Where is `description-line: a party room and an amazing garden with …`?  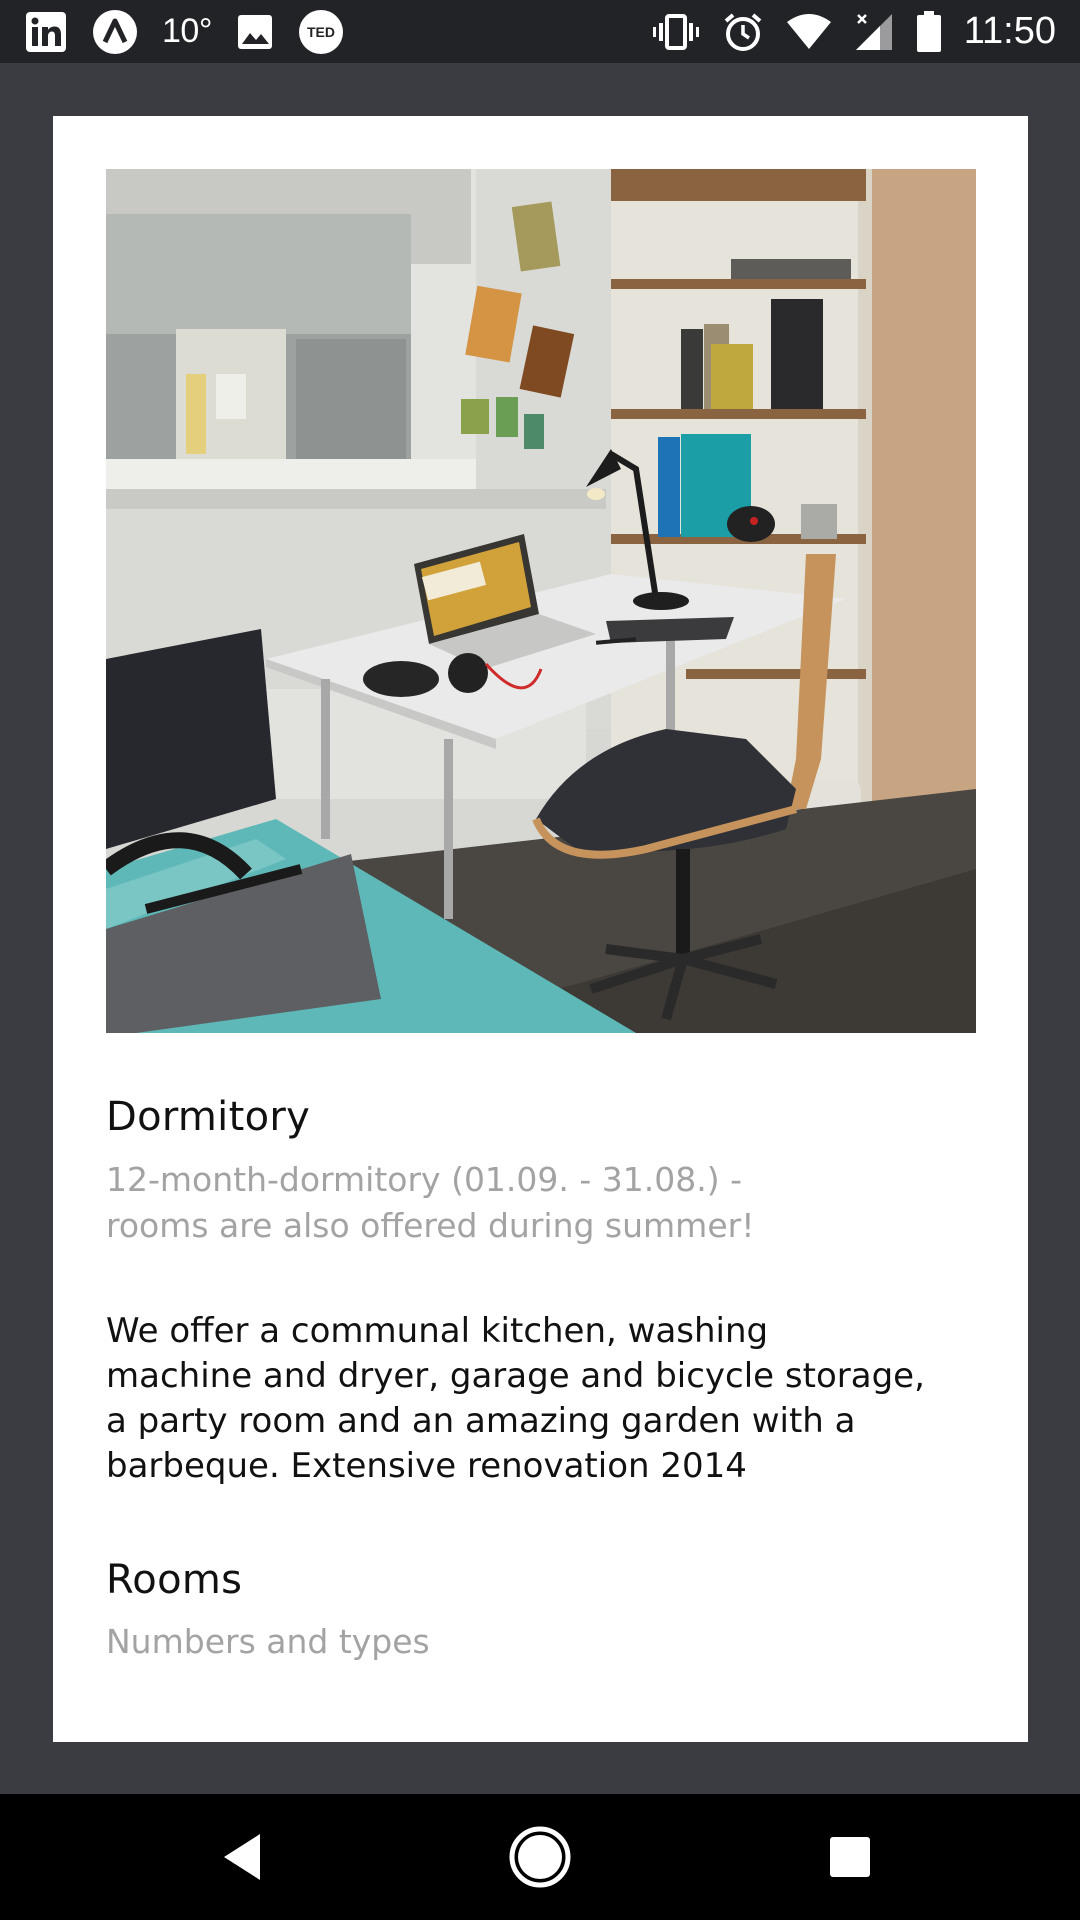 description-line: a party room and an amazing garden with … is located at coordinates (481, 1421).